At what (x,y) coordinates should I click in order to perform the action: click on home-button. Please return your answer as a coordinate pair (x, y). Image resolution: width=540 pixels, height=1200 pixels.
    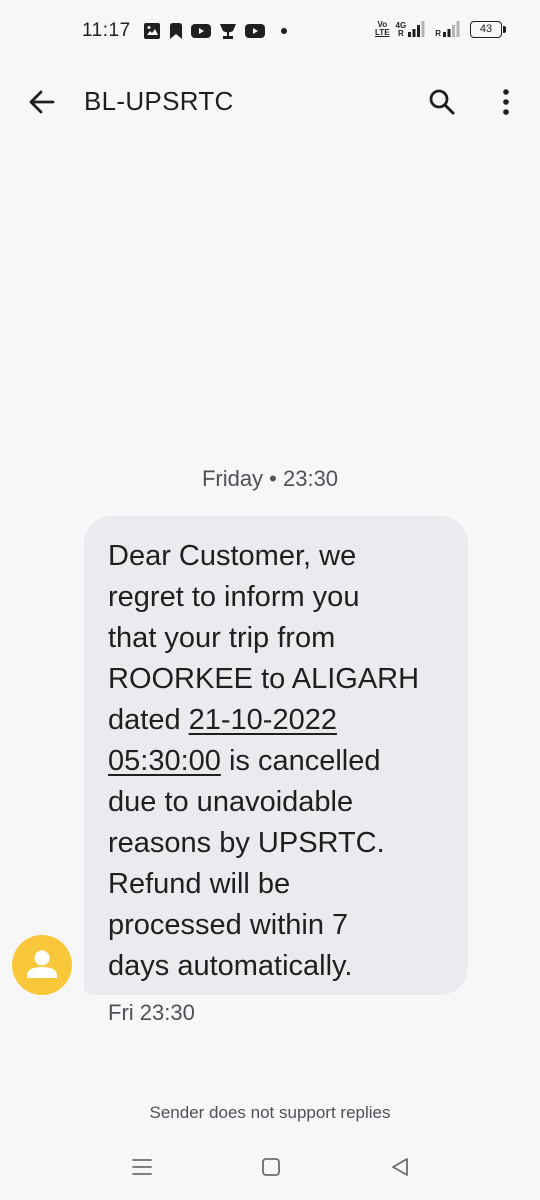
    Looking at the image, I should click on (271, 1167).